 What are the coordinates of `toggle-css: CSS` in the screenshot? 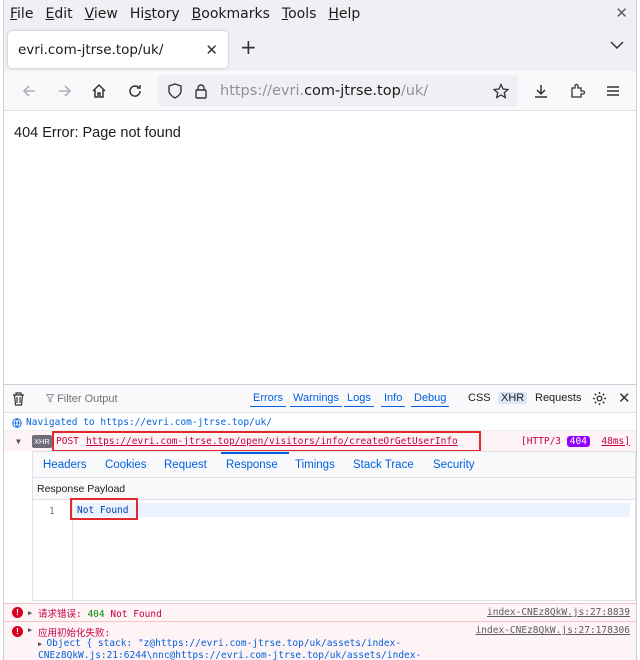 It's located at (479, 398).